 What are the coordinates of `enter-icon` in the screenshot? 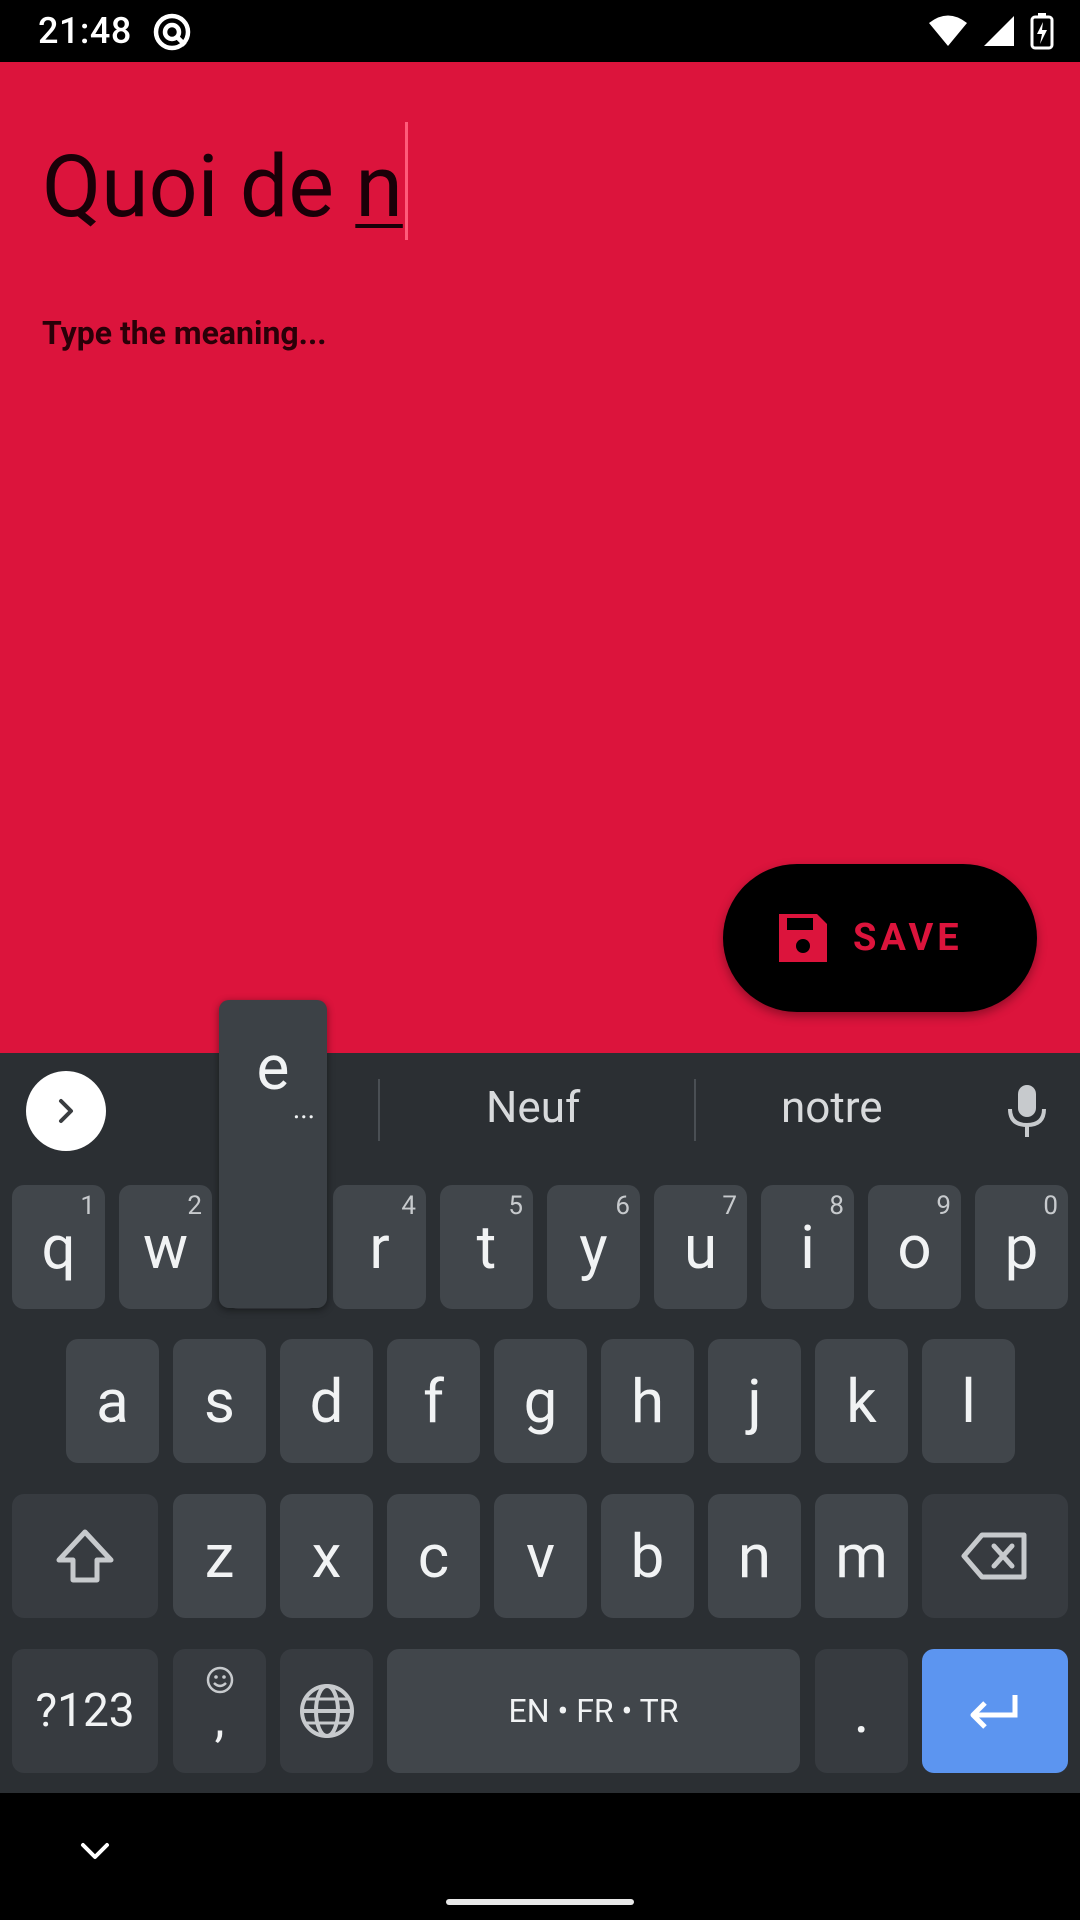 It's located at (994, 1712).